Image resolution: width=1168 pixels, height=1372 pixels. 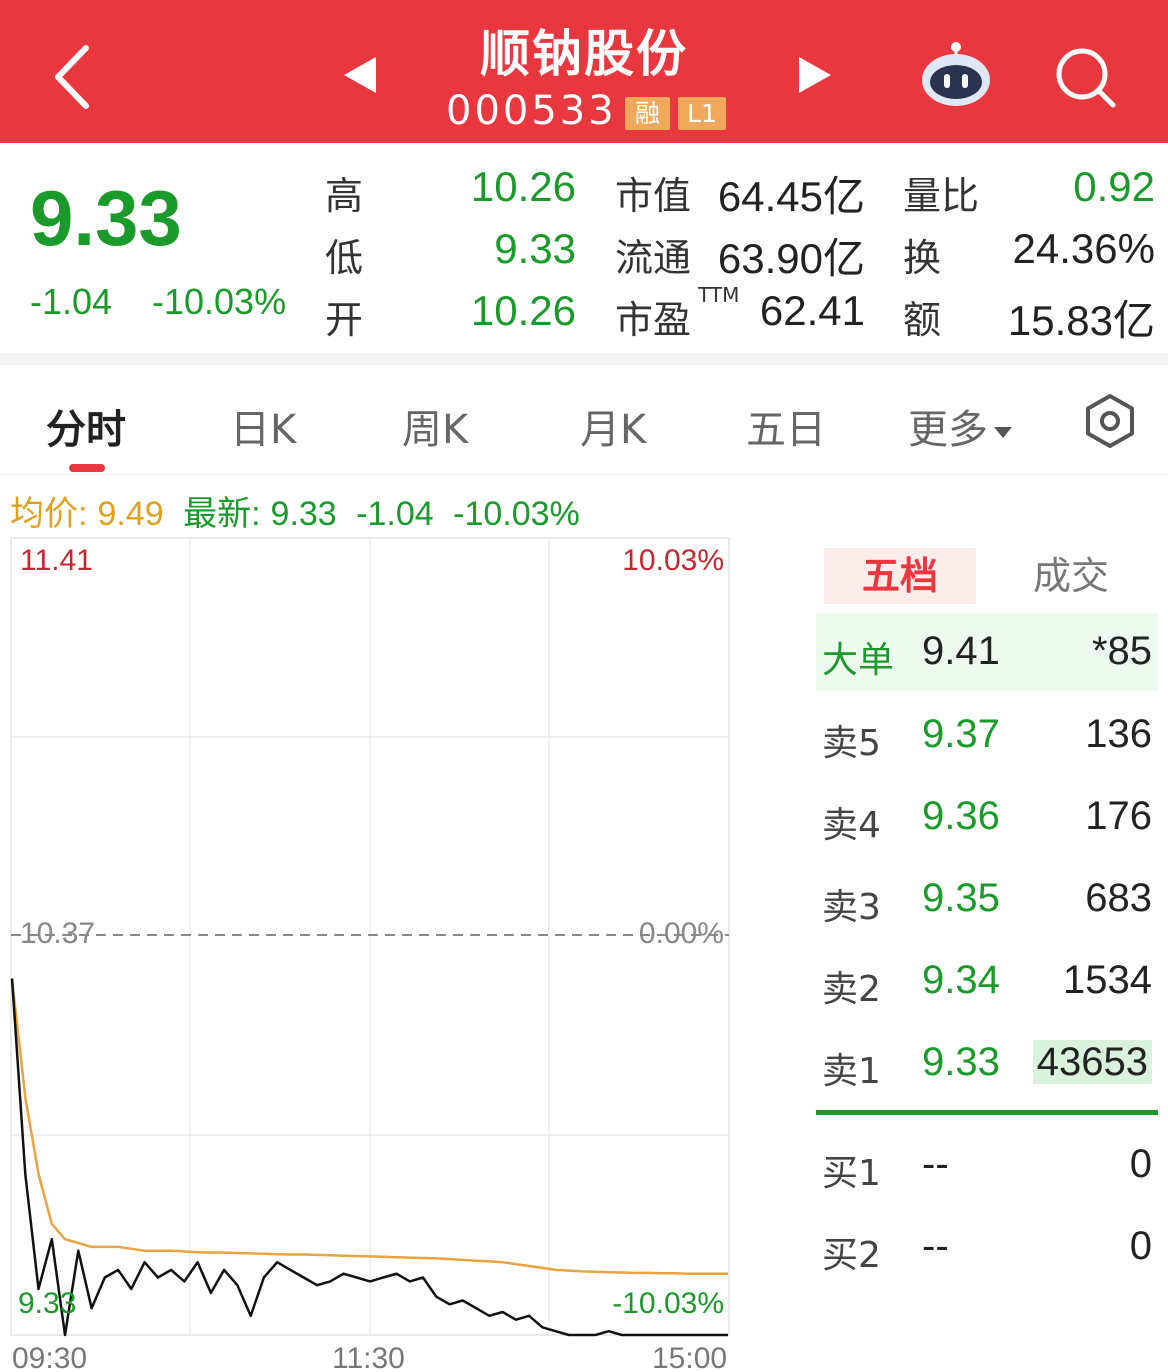 I want to click on pe-value: 62.41, so click(x=812, y=310).